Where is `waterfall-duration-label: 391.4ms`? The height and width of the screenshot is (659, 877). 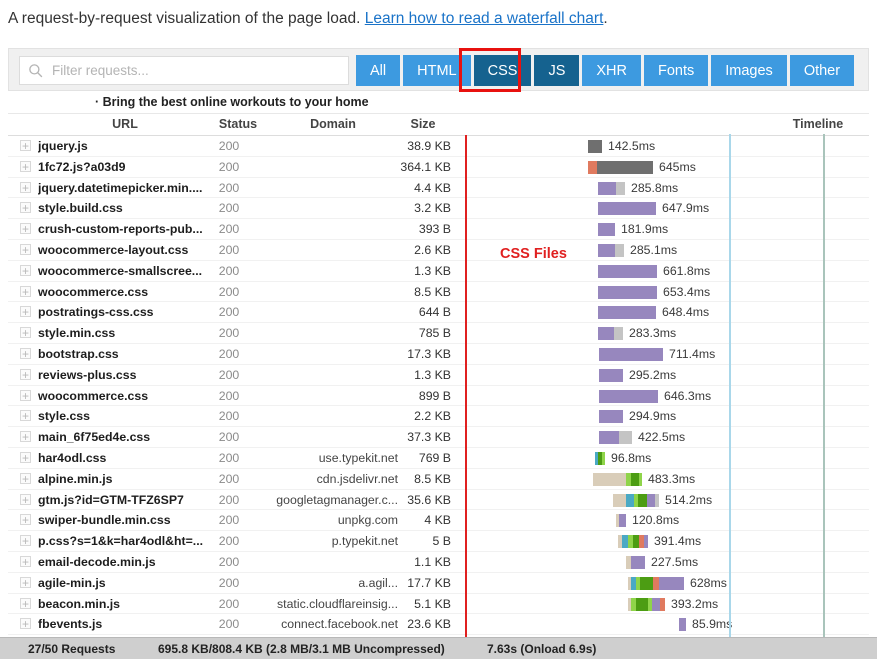 waterfall-duration-label: 391.4ms is located at coordinates (678, 541).